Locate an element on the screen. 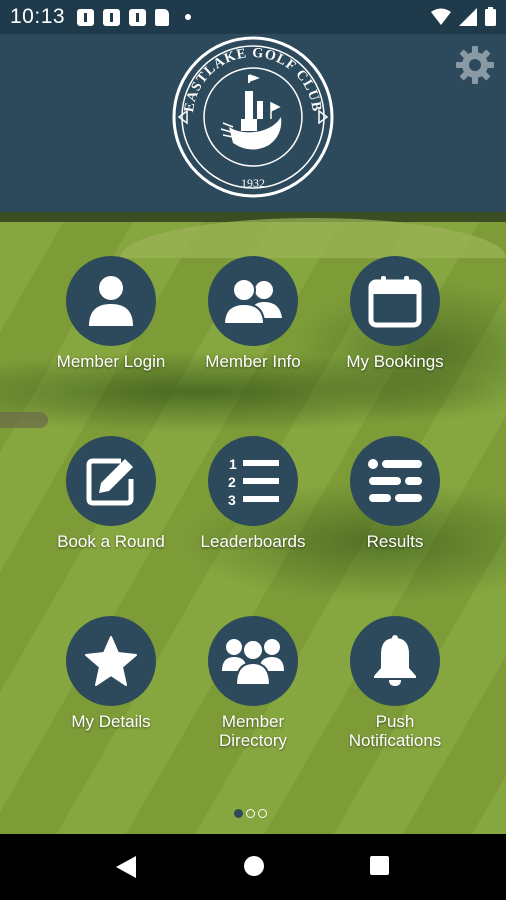  navigation-bar is located at coordinates (253, 867).